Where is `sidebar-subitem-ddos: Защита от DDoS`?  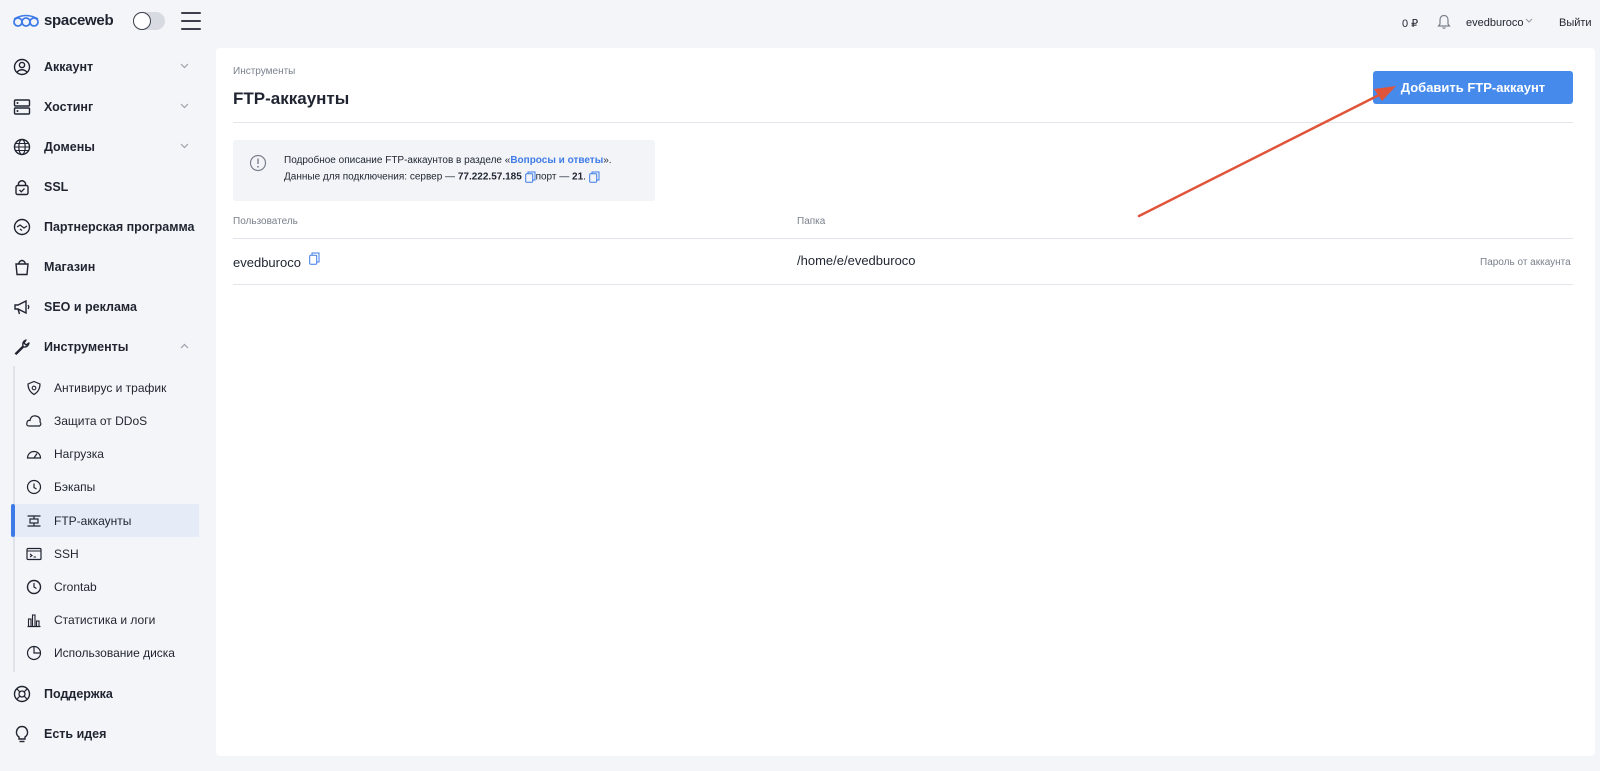 sidebar-subitem-ddos: Защита от DDoS is located at coordinates (106, 420).